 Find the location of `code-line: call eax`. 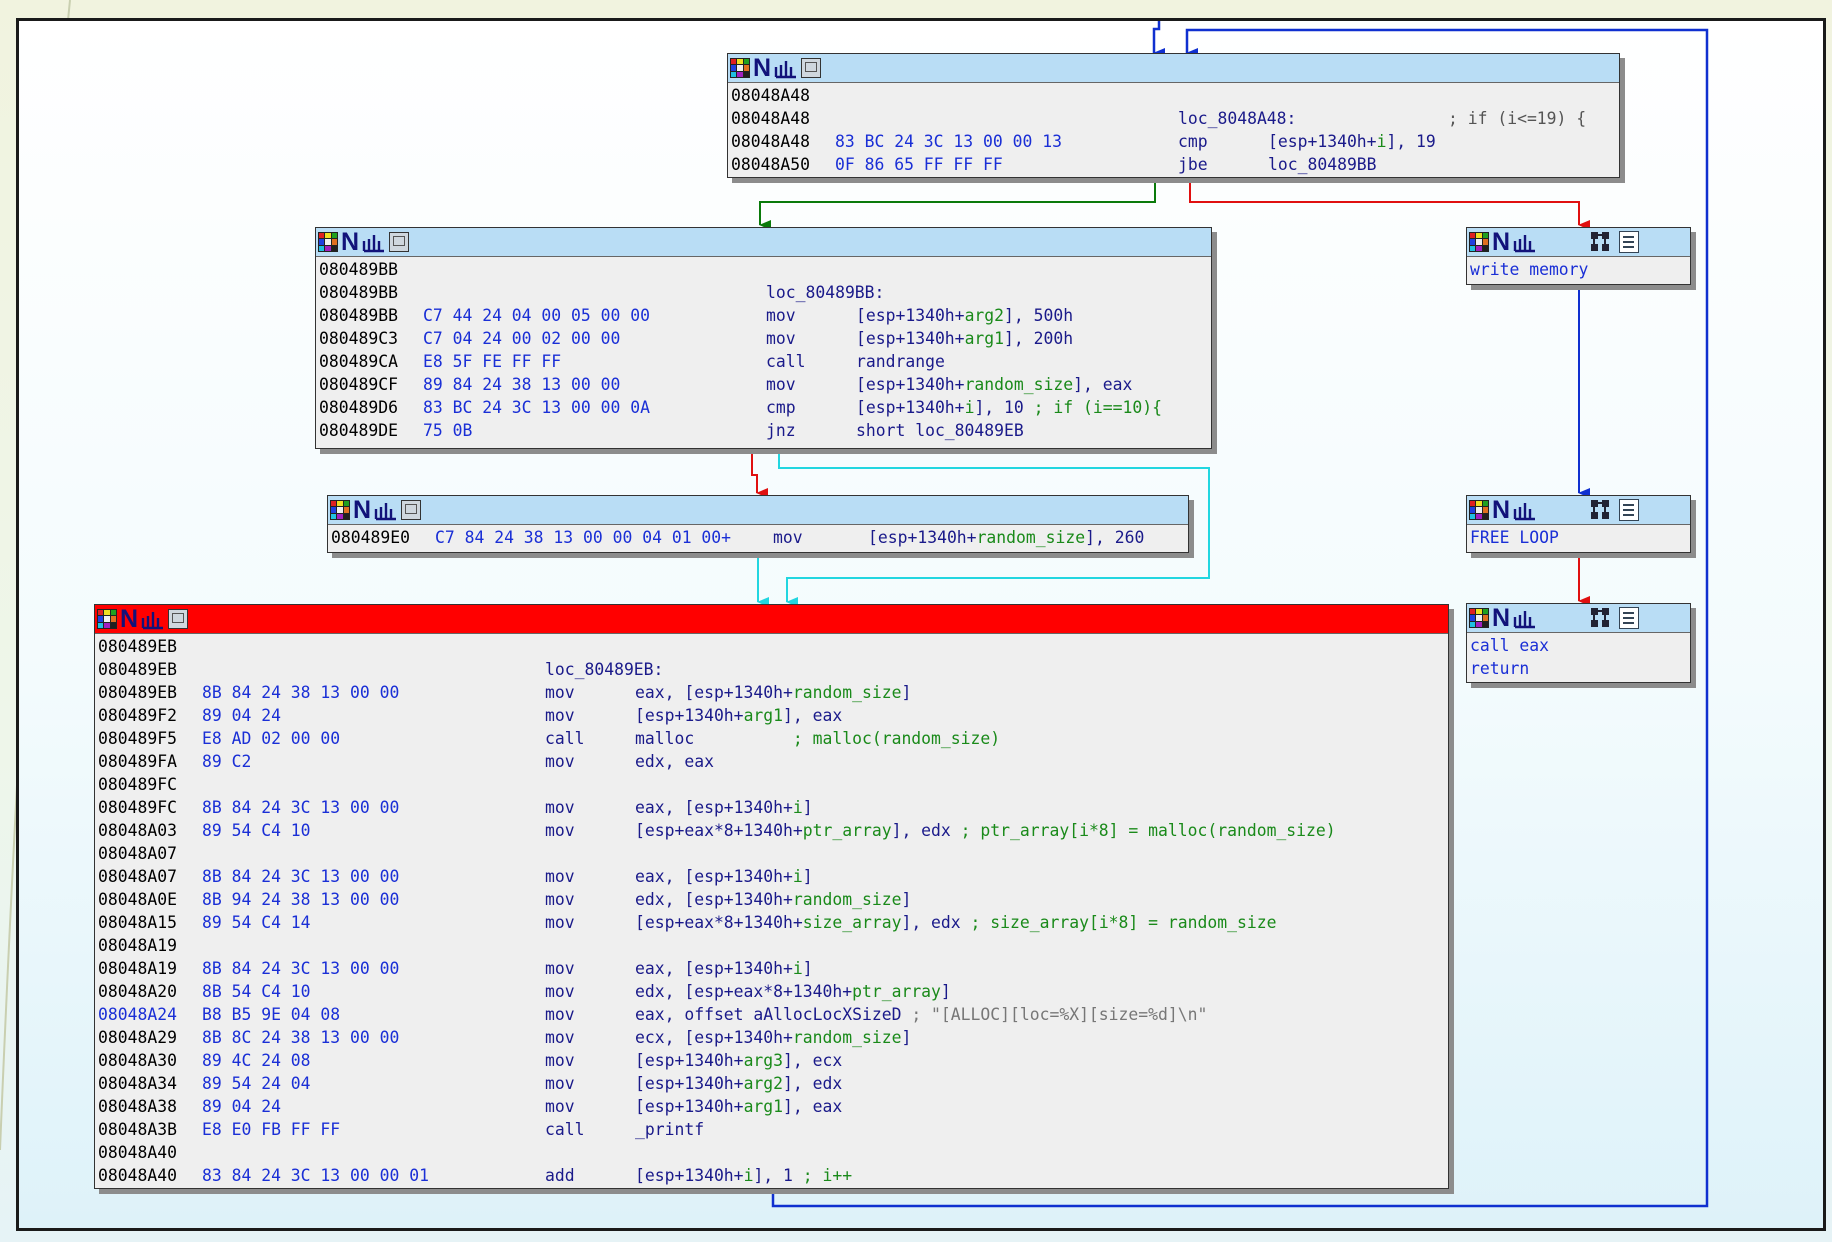

code-line: call eax is located at coordinates (1580, 645).